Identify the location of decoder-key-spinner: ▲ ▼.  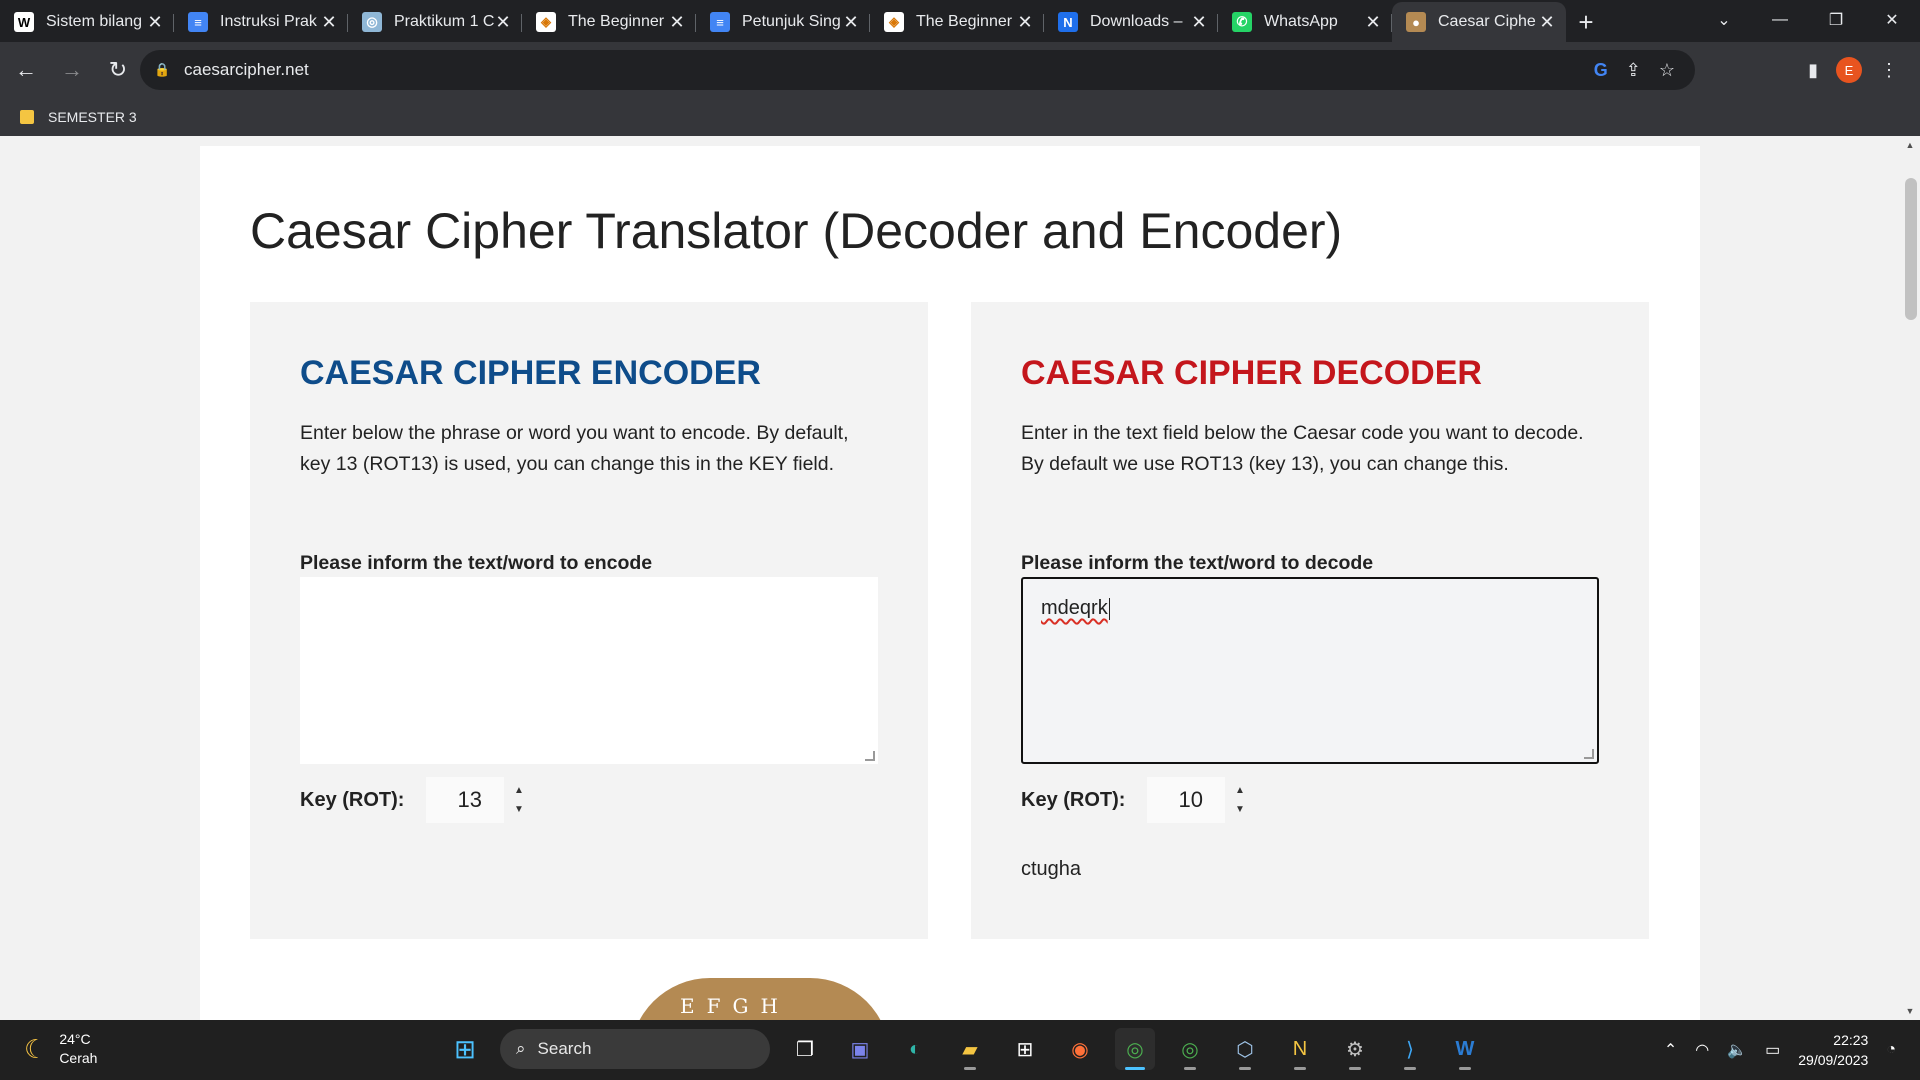
(1240, 800).